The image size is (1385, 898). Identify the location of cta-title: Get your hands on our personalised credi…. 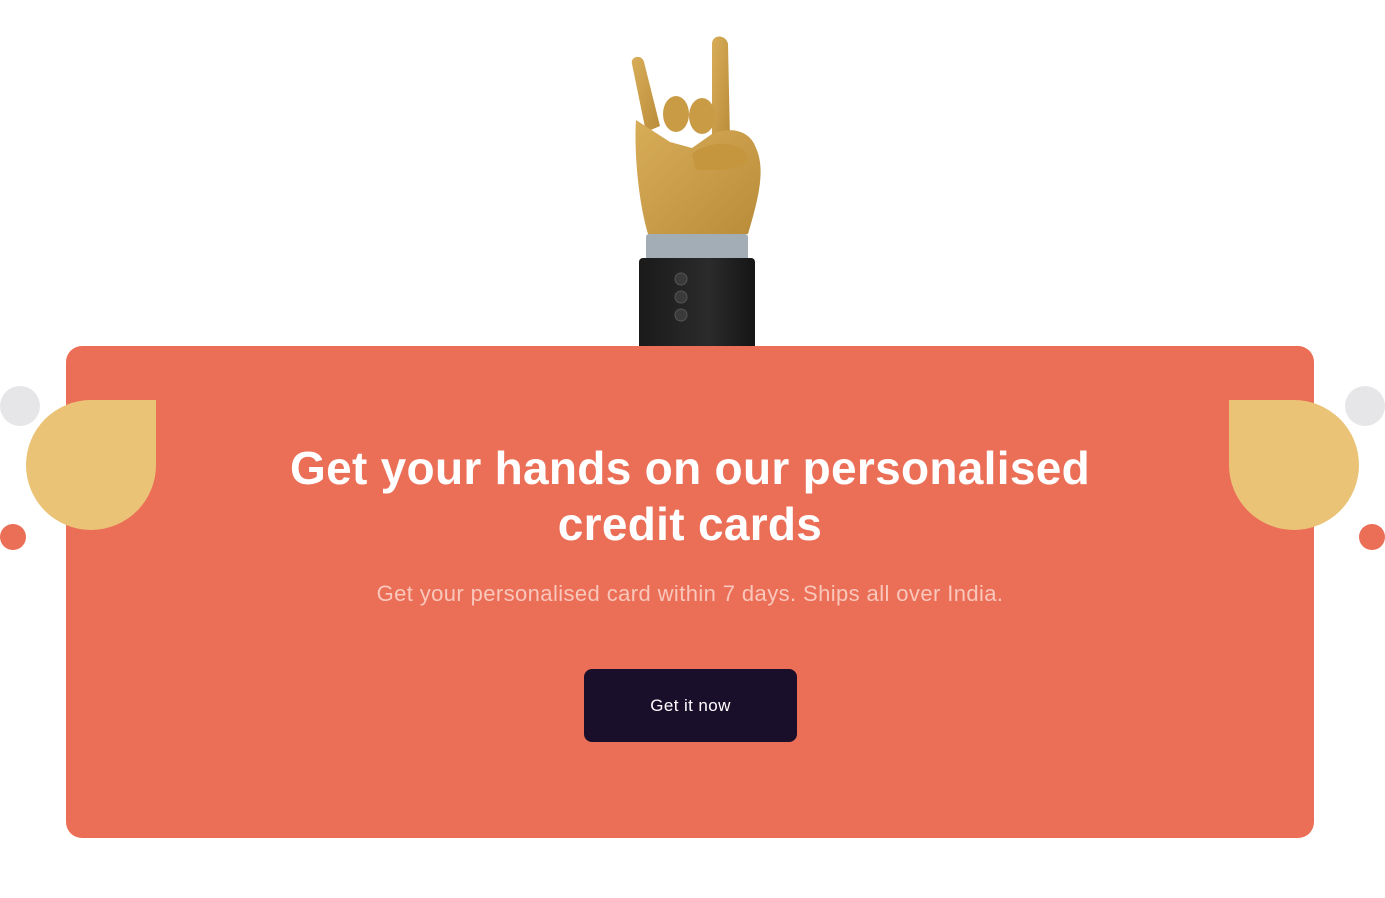
(690, 496).